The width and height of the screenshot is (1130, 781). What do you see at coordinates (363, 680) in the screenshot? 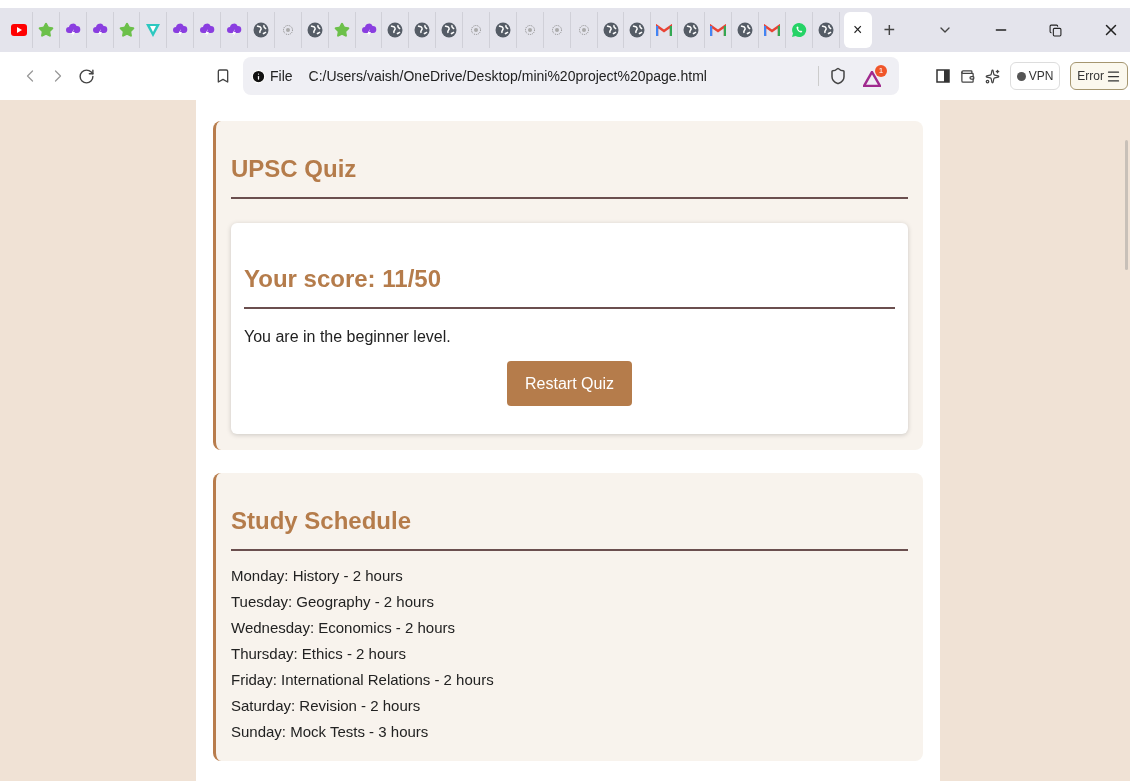
I see `schedule-item: Friday: International Relations - 2 hours` at bounding box center [363, 680].